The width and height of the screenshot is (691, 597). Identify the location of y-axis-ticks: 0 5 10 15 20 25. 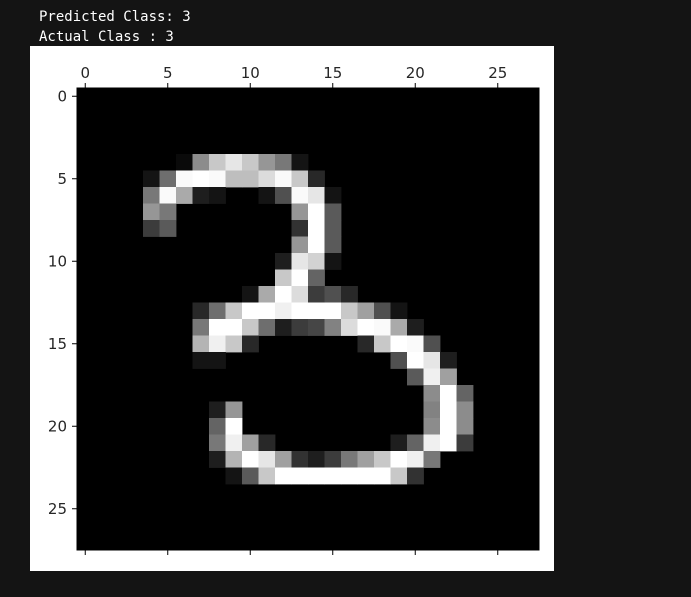
(62, 302).